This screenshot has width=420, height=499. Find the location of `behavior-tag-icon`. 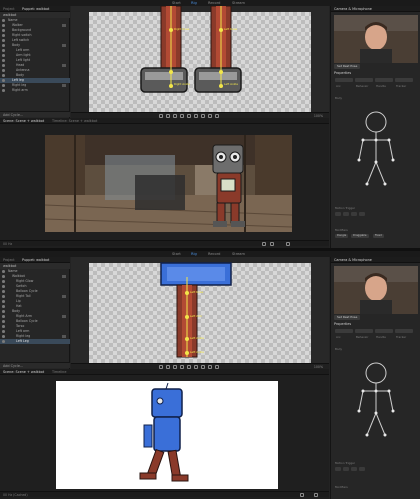

behavior-tag-icon is located at coordinates (64, 85).